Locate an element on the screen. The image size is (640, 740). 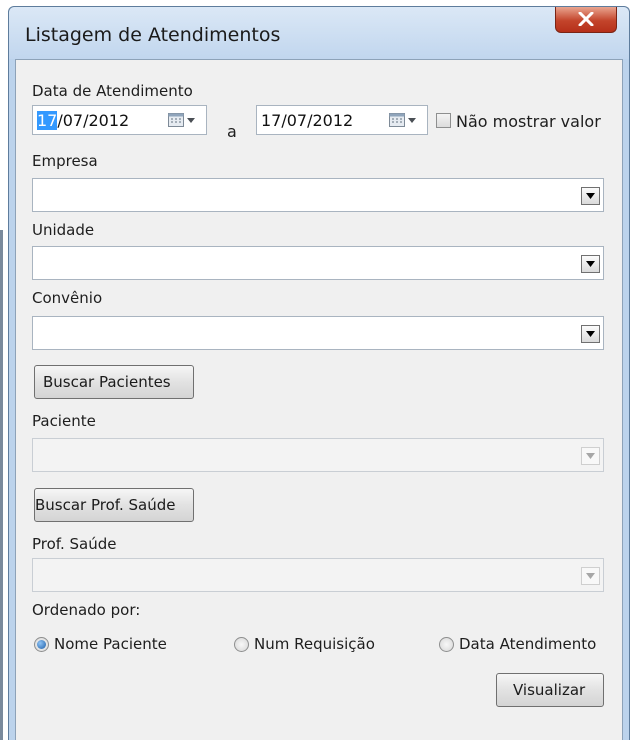
close-icon is located at coordinates (586, 19).